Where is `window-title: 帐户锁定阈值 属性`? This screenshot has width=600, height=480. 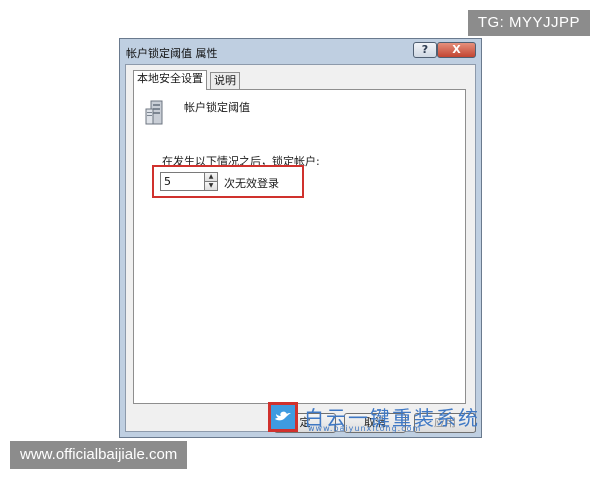 window-title: 帐户锁定阈值 属性 is located at coordinates (172, 53).